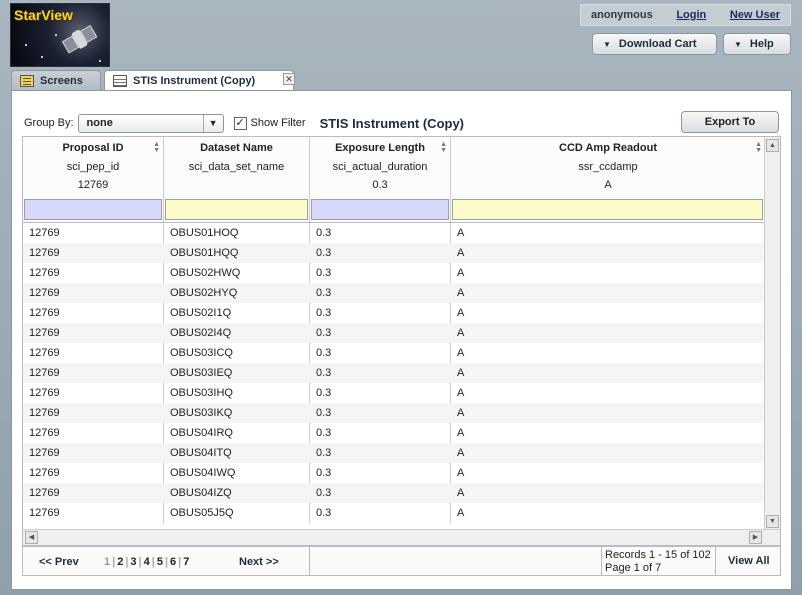 This screenshot has height=595, width=802. I want to click on table-row: 12769 OBUS02I4Q 0.3 A, so click(394, 333).